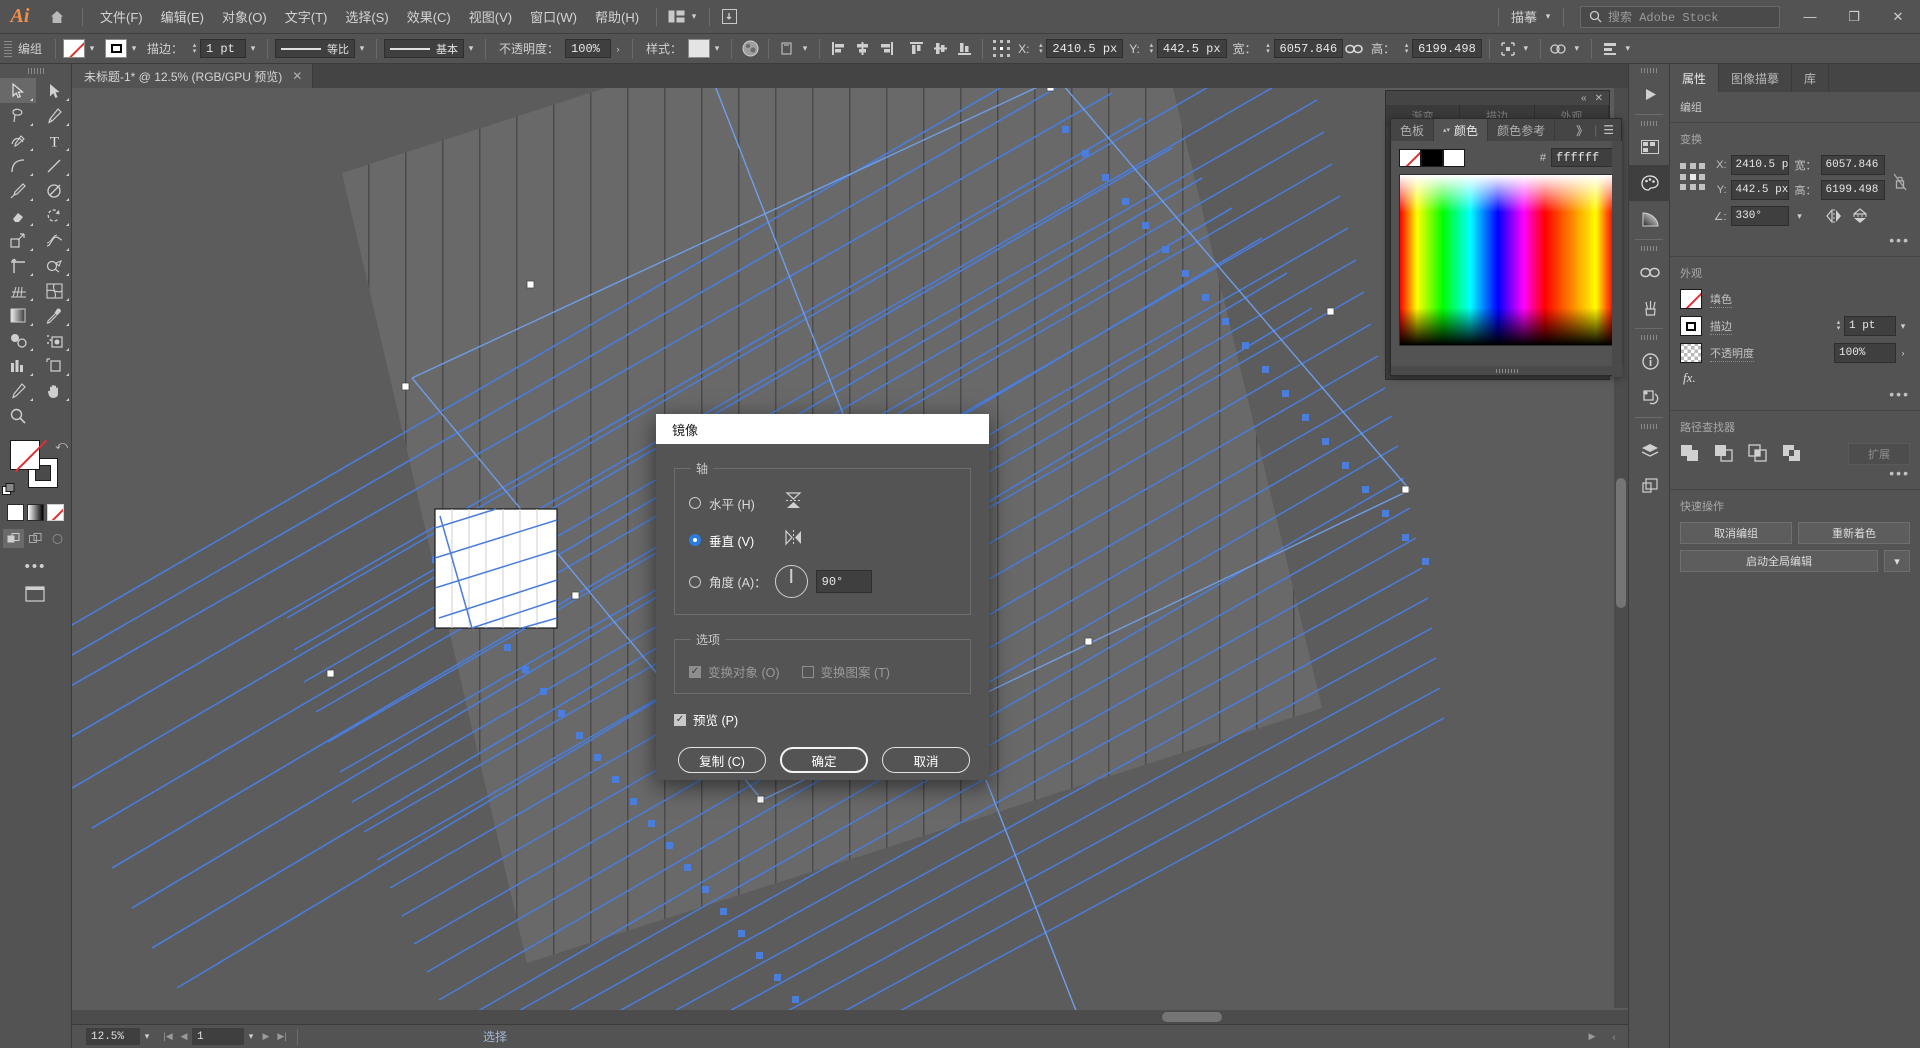  I want to click on angle-chevron-down-icon: ▾, so click(1800, 216).